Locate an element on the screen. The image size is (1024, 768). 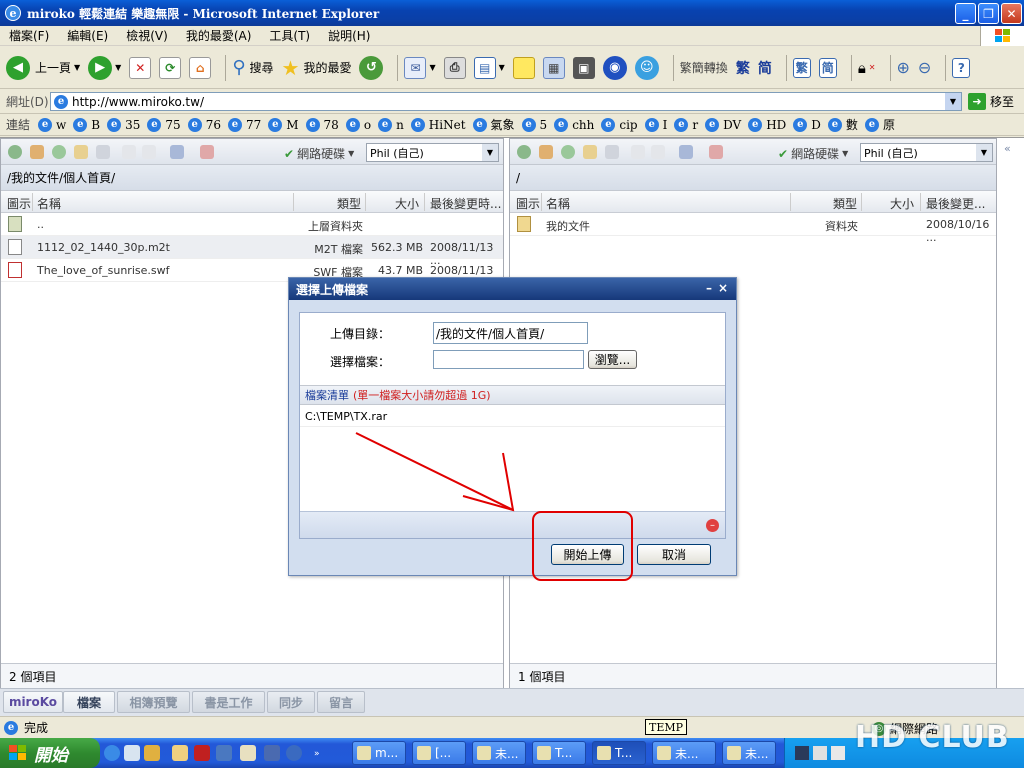
annotation-arrow-head is located at coordinates (488, 482).